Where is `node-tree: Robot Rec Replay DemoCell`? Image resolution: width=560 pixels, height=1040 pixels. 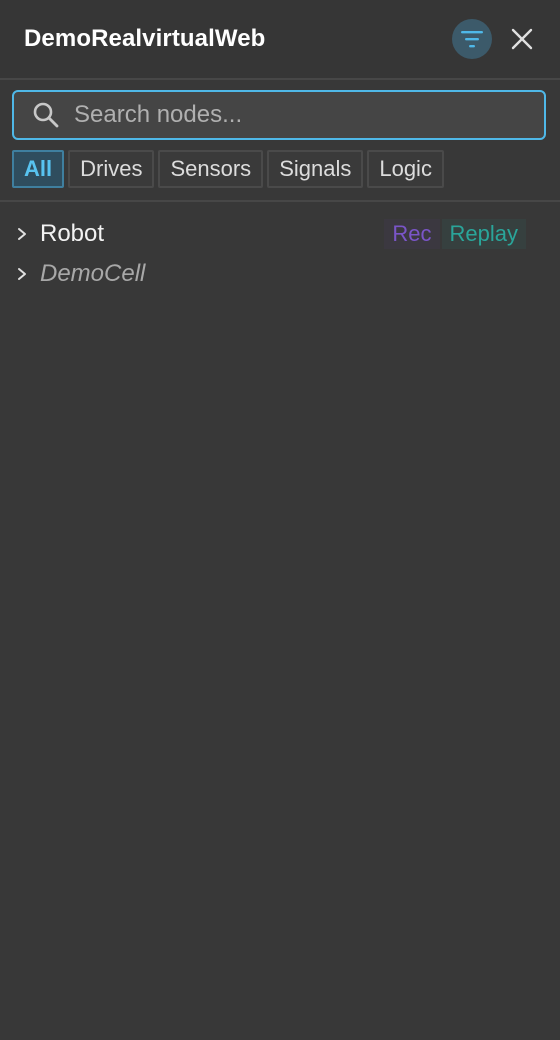
node-tree: Robot Rec Replay DemoCell is located at coordinates (280, 248).